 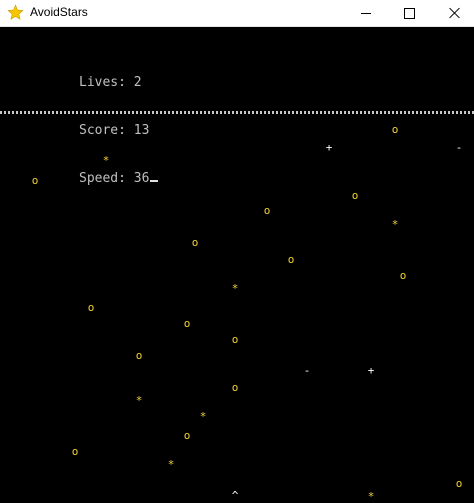 What do you see at coordinates (59, 12) in the screenshot?
I see `window-title: AvoidStars` at bounding box center [59, 12].